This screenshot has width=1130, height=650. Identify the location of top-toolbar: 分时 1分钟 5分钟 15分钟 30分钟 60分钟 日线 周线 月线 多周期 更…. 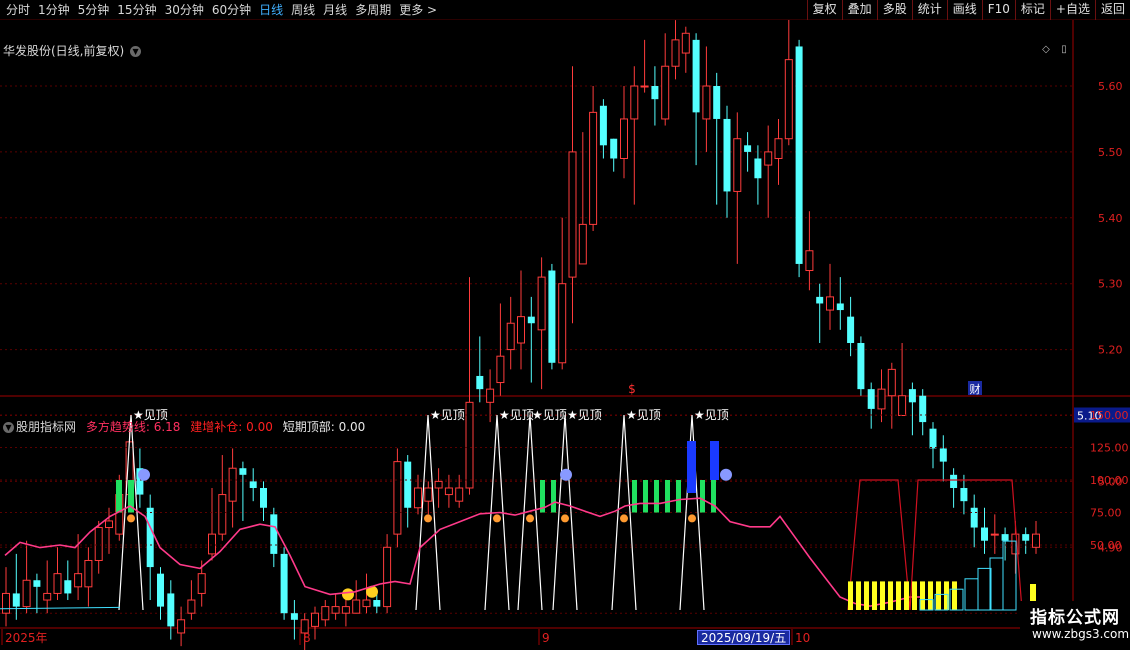
(565, 10).